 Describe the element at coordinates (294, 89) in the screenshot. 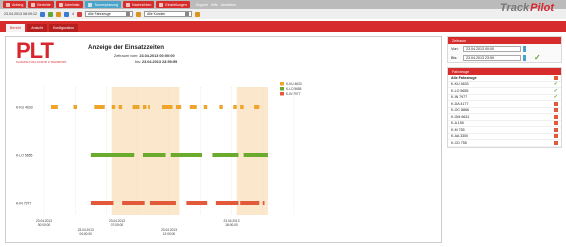

I see `legend-label: K-LO 5655` at that location.